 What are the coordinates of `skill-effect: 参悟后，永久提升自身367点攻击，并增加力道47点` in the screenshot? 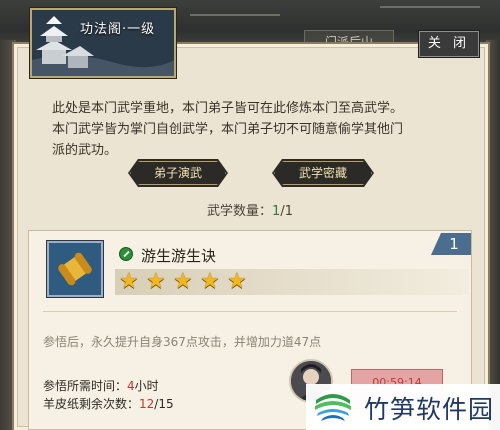 It's located at (182, 342).